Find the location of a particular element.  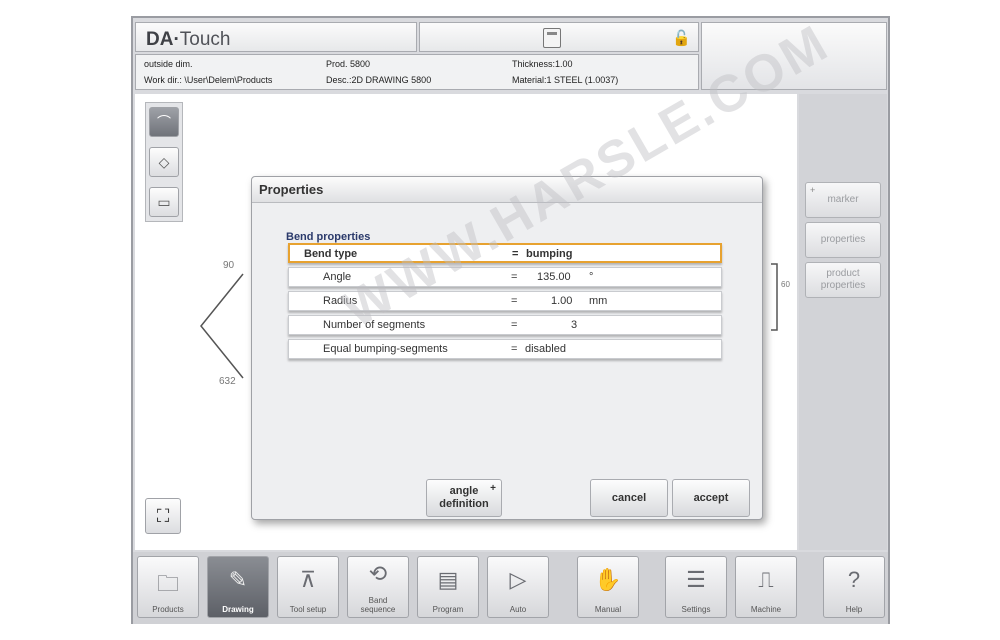

bend-tool-button: ⌒ is located at coordinates (164, 122).